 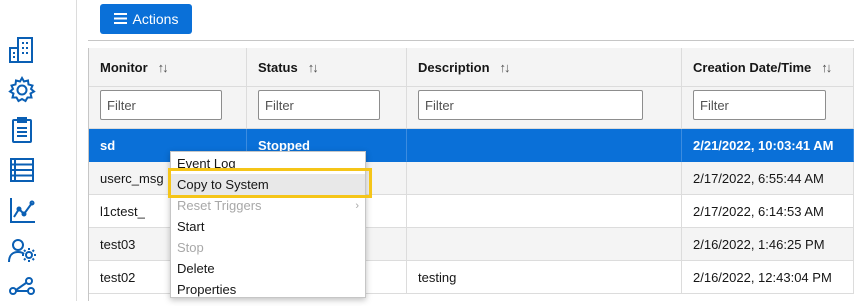 I want to click on menu-item-reset-triggers: Reset Triggers ›, so click(x=268, y=205).